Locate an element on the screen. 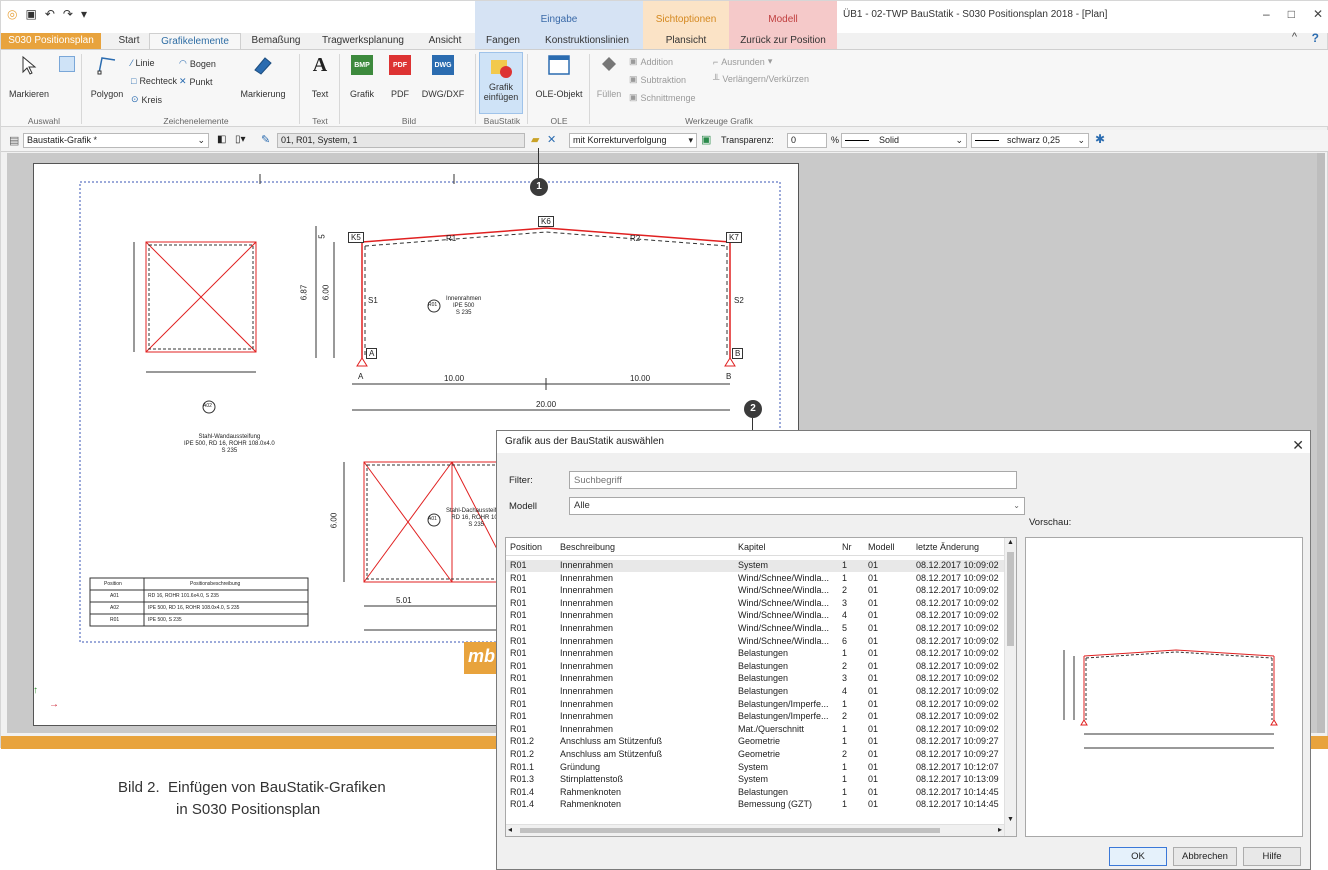  ole-objekt-button: OLE-Objekt is located at coordinates (559, 76).